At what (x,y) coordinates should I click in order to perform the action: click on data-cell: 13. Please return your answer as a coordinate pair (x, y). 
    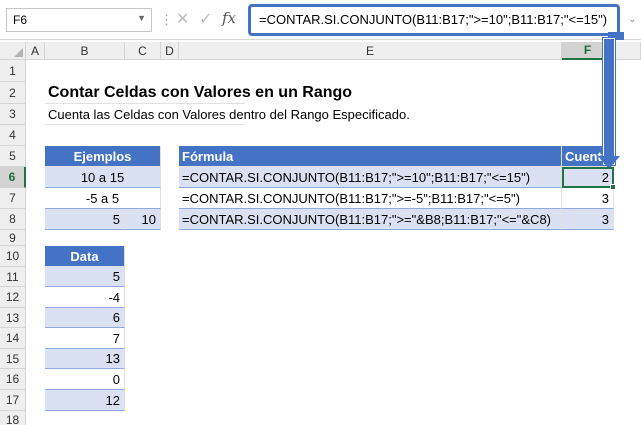
    Looking at the image, I should click on (85, 359).